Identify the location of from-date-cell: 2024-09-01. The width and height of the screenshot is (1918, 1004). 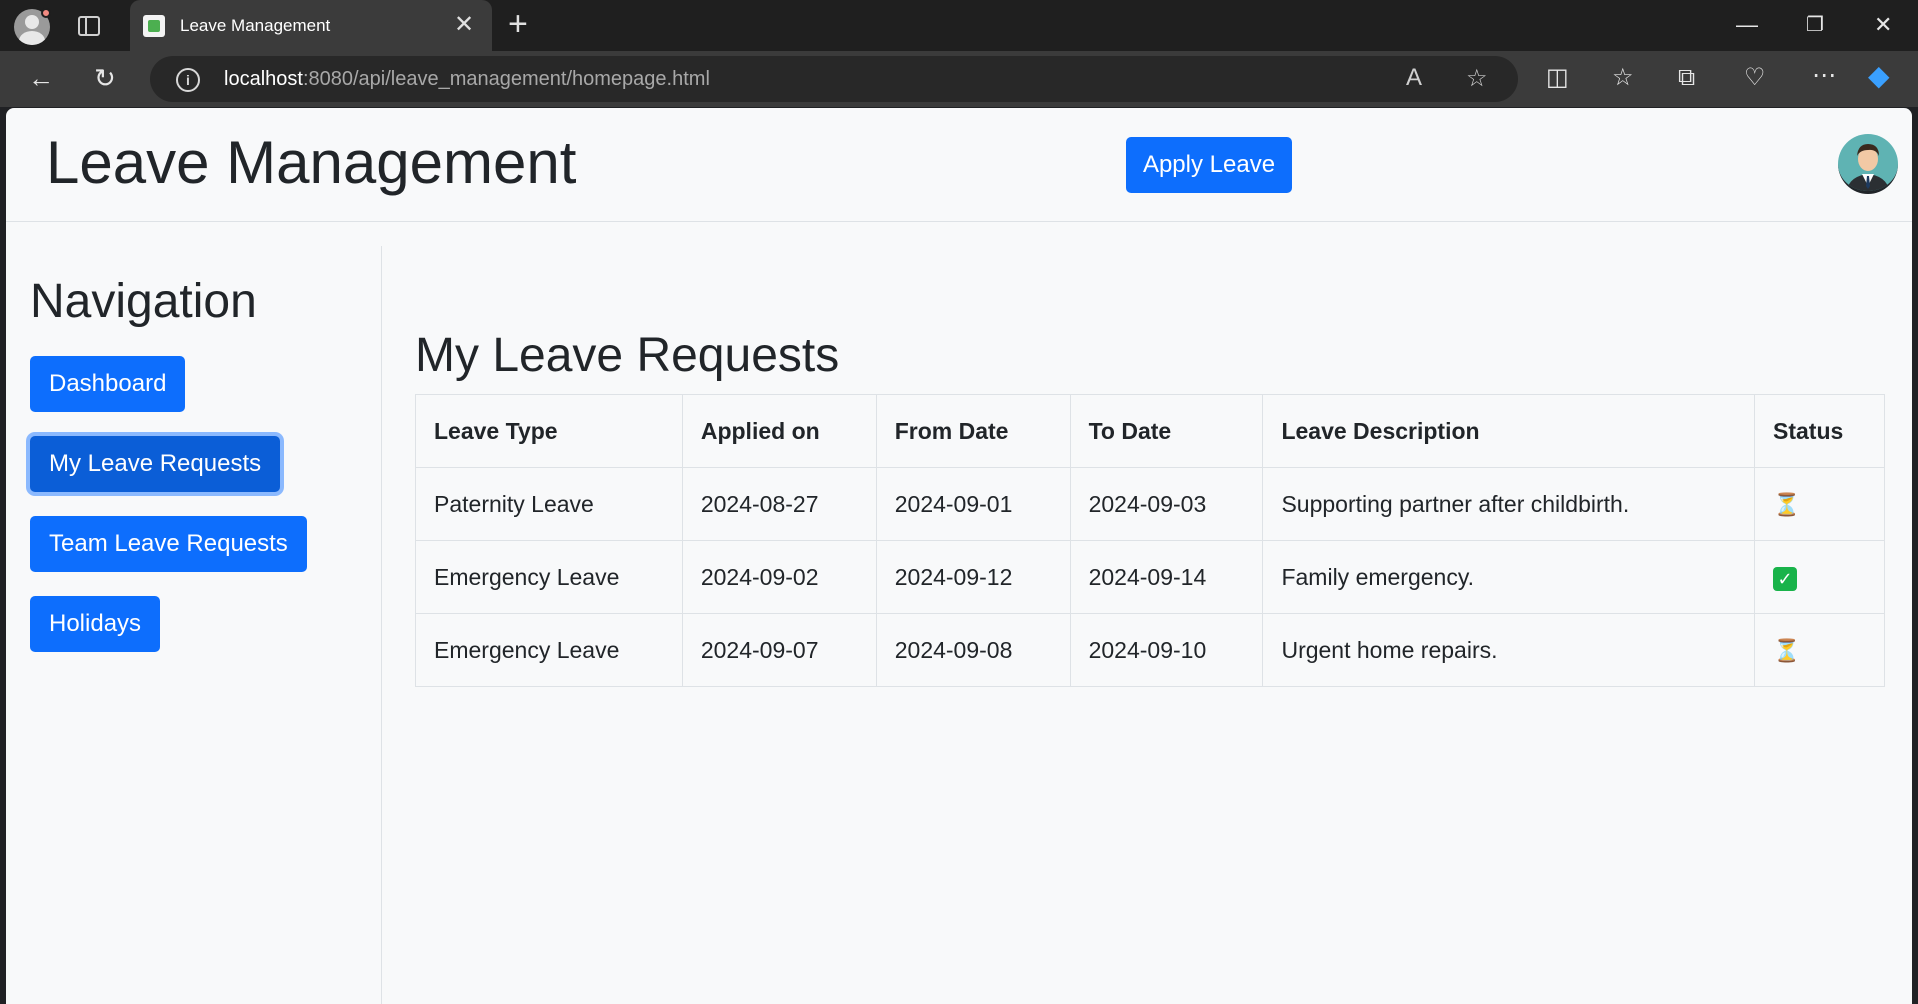
(973, 504).